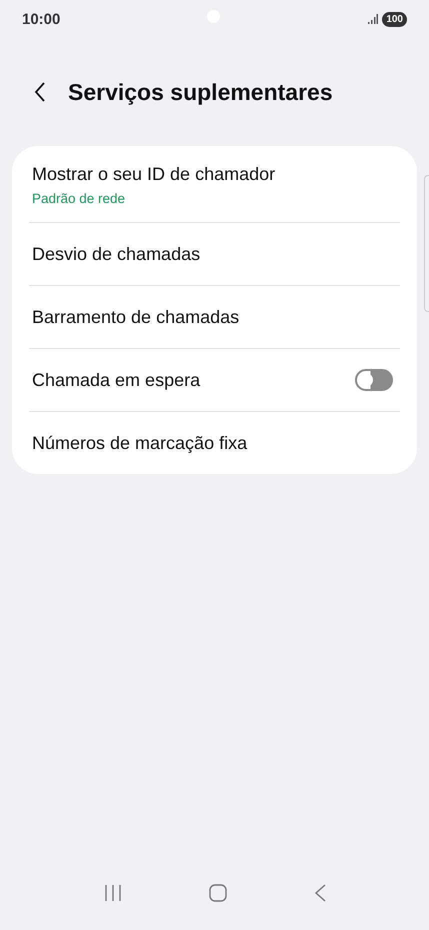 This screenshot has width=429, height=930. What do you see at coordinates (79, 198) in the screenshot?
I see `item-summary: Padrão de rede` at bounding box center [79, 198].